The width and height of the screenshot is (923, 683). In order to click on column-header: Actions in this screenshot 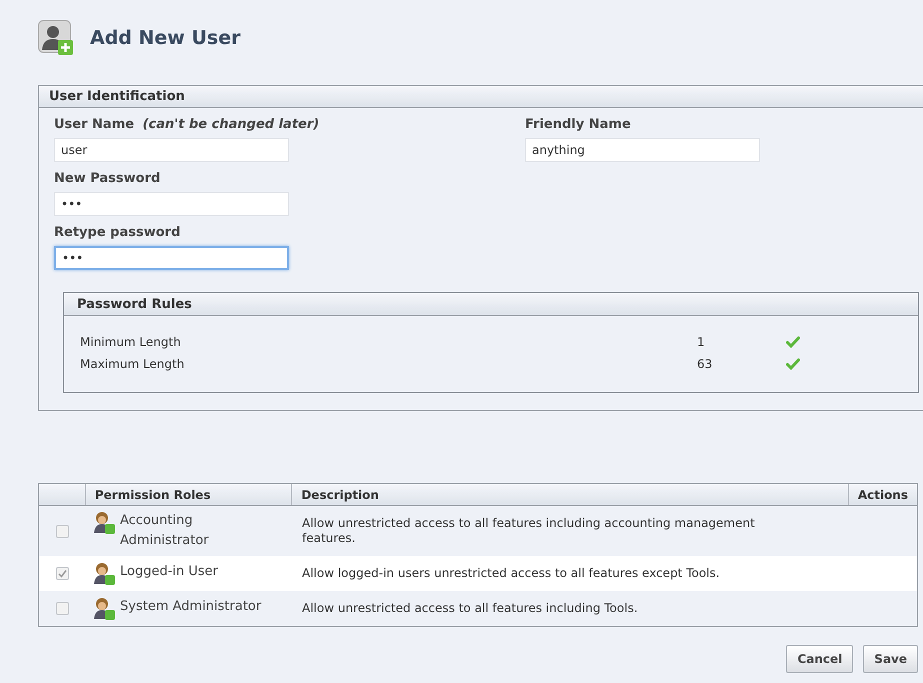, I will do `click(882, 495)`.